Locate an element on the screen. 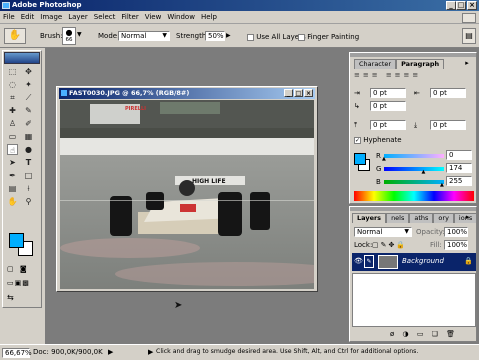 Image resolution: width=479 pixels, height=360 pixels. zoom-tool-icon: ⚲ is located at coordinates (28, 201).